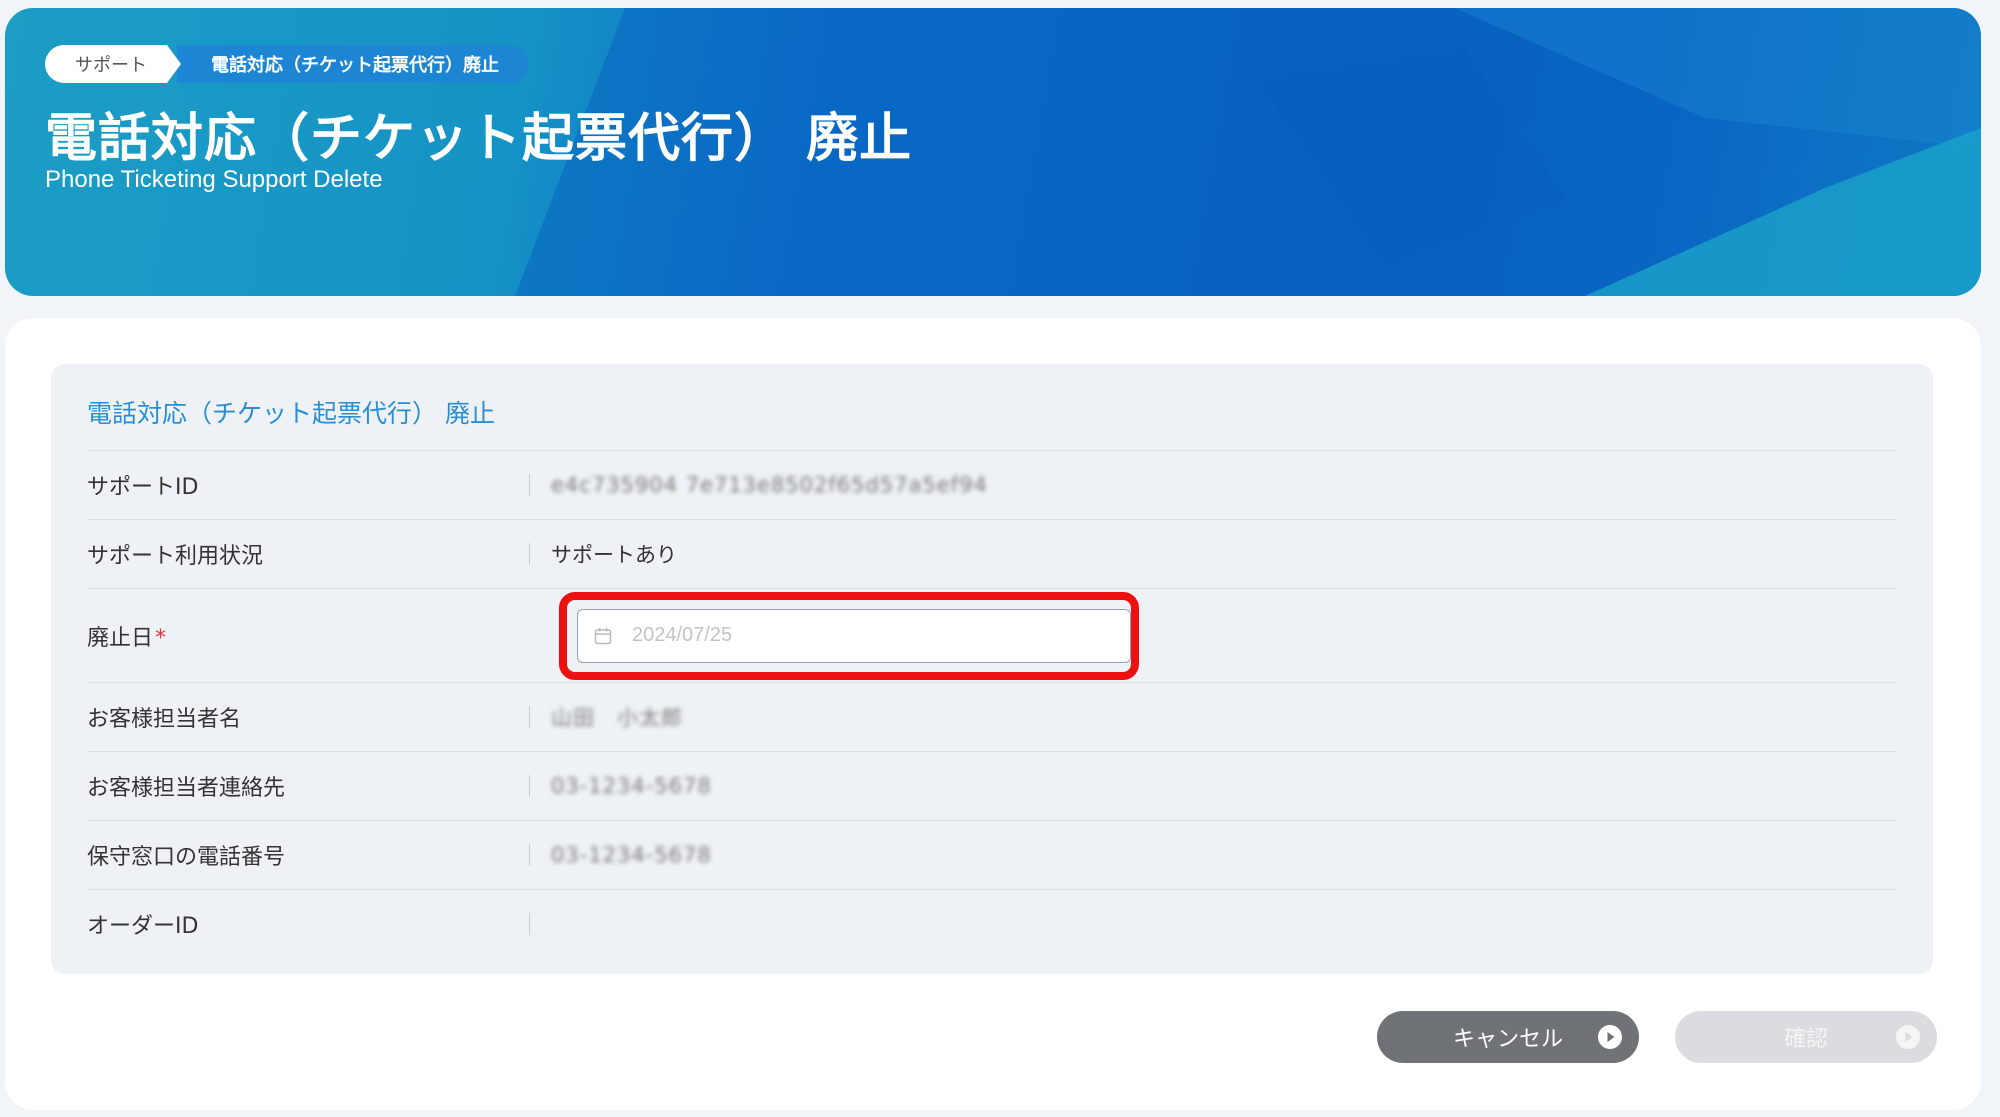  Describe the element at coordinates (992, 554) in the screenshot. I see `row-support-status: サポート利用状況 サポートあり` at that location.